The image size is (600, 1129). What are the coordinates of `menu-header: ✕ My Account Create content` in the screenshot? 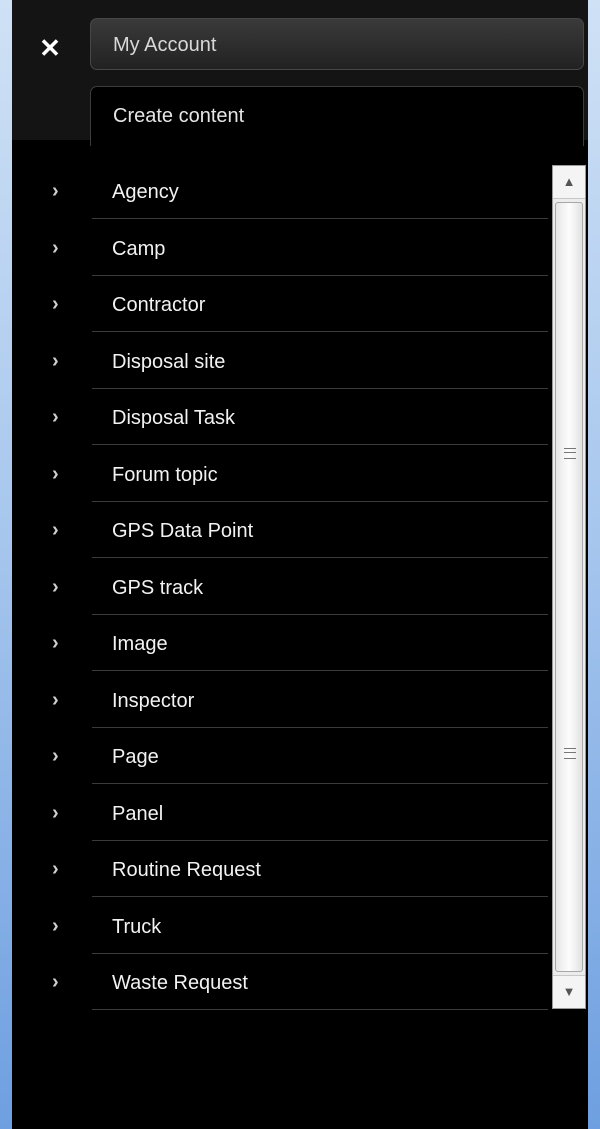 It's located at (300, 73).